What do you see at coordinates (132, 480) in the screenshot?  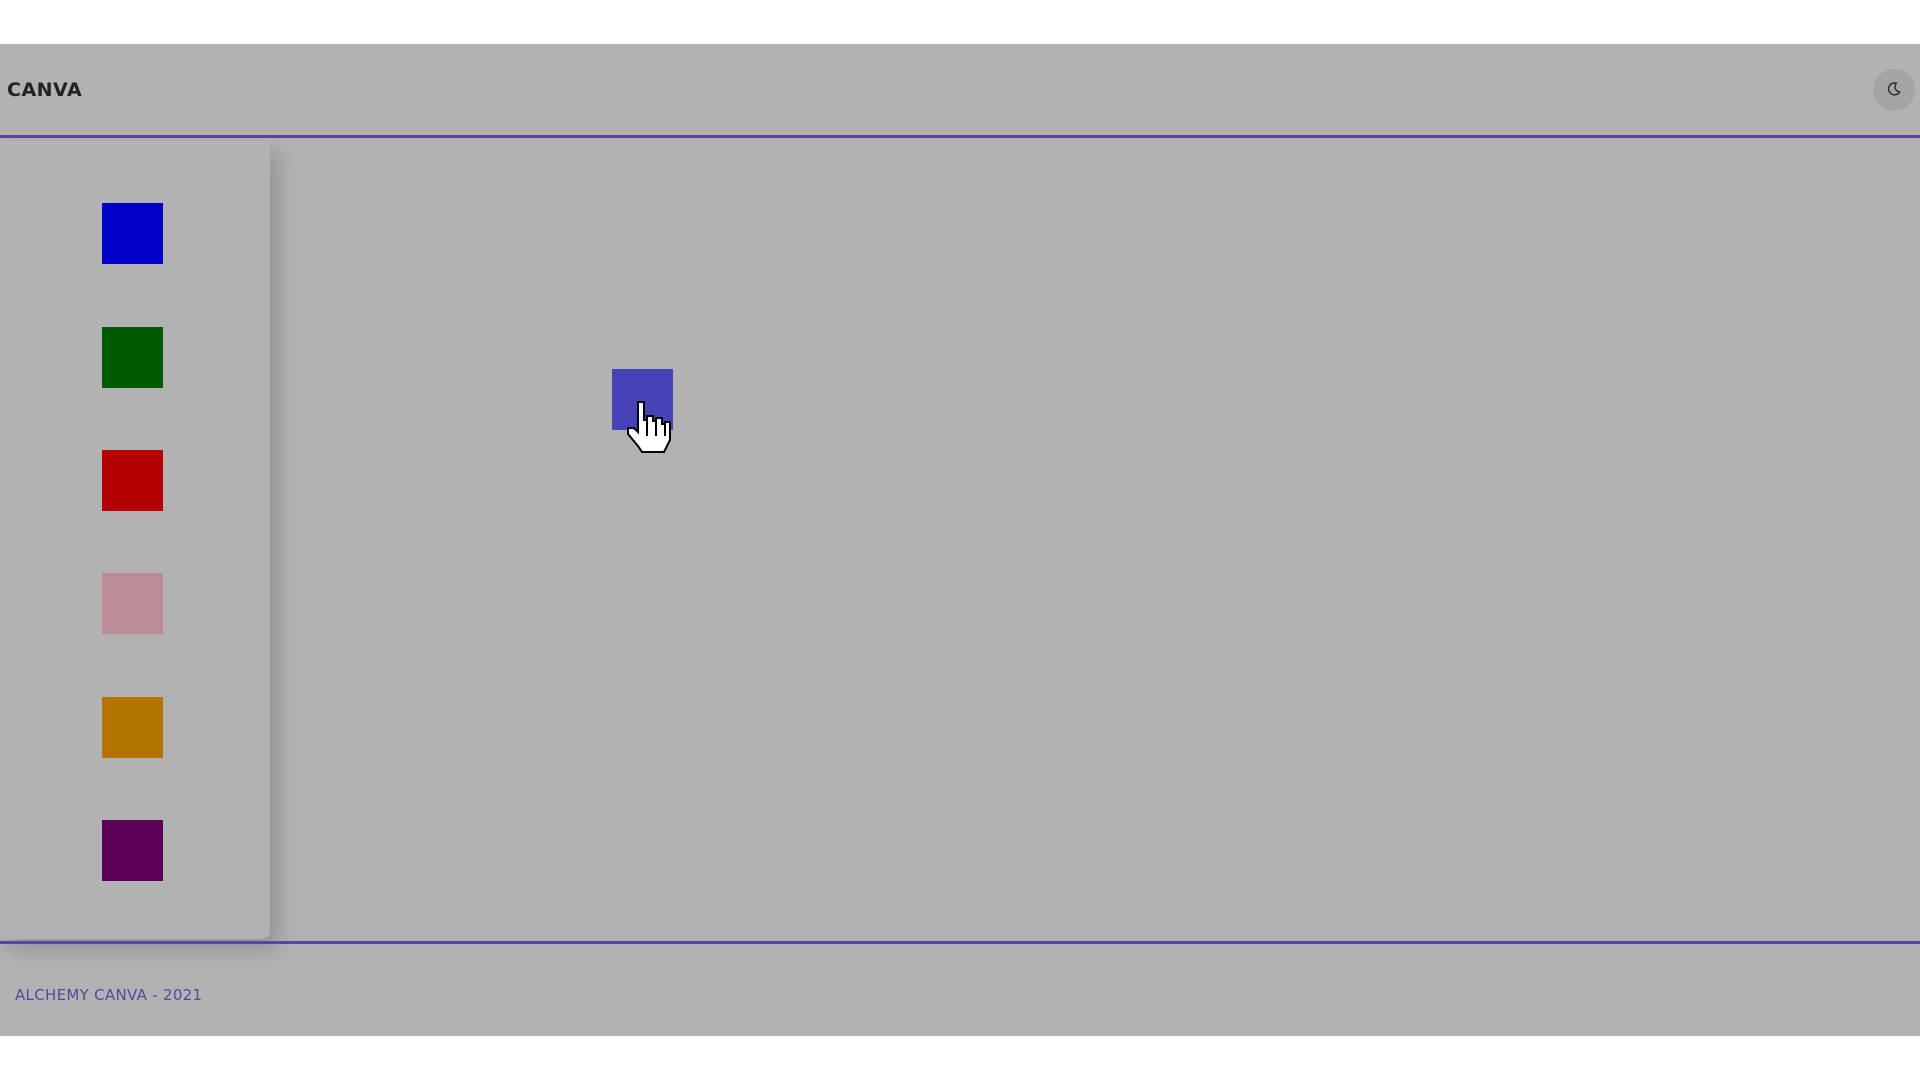 I see `swatch-red` at bounding box center [132, 480].